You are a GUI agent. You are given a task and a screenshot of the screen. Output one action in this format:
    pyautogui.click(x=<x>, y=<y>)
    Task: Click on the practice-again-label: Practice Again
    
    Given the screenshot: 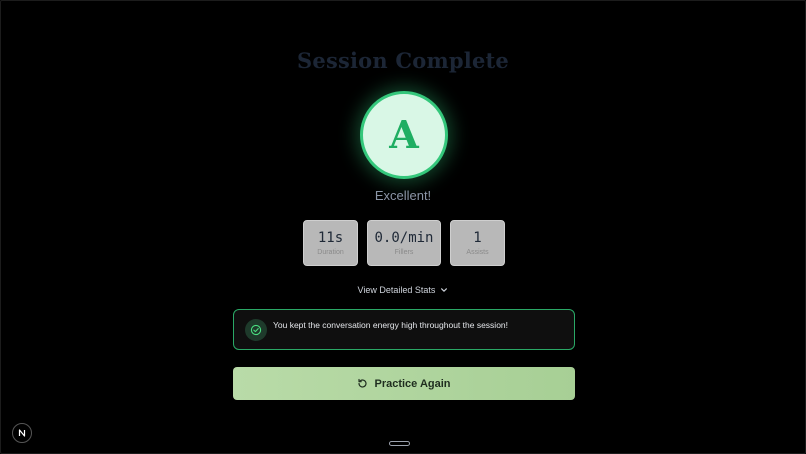 What is the action you would take?
    pyautogui.click(x=412, y=383)
    